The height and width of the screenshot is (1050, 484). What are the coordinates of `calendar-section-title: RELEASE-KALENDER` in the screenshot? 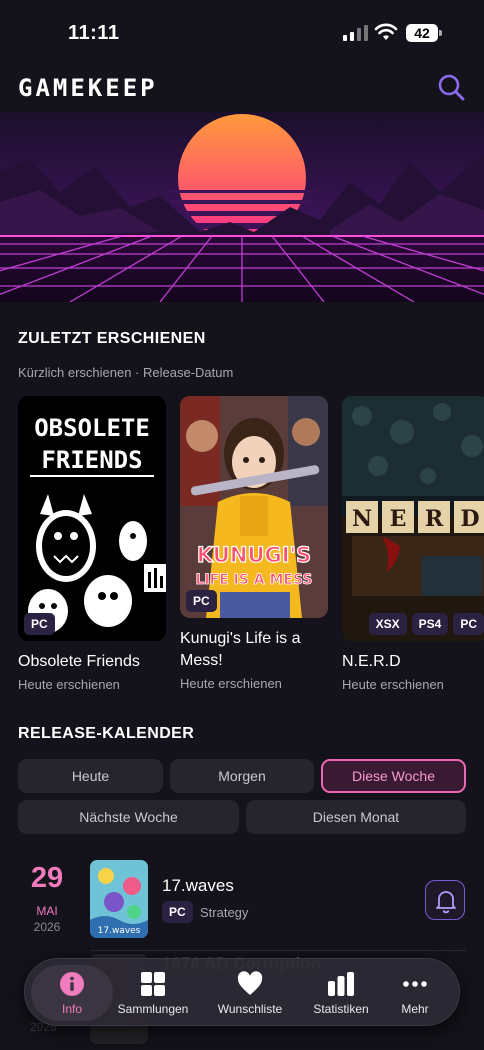 It's located at (106, 733).